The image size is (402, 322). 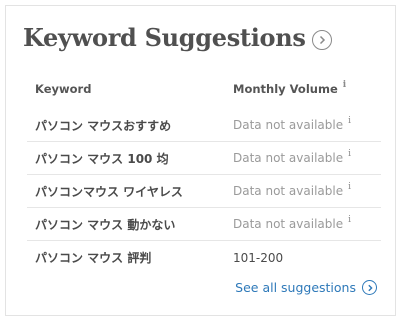 I want to click on column-header-volume: Monthly Volume i, so click(x=289, y=88).